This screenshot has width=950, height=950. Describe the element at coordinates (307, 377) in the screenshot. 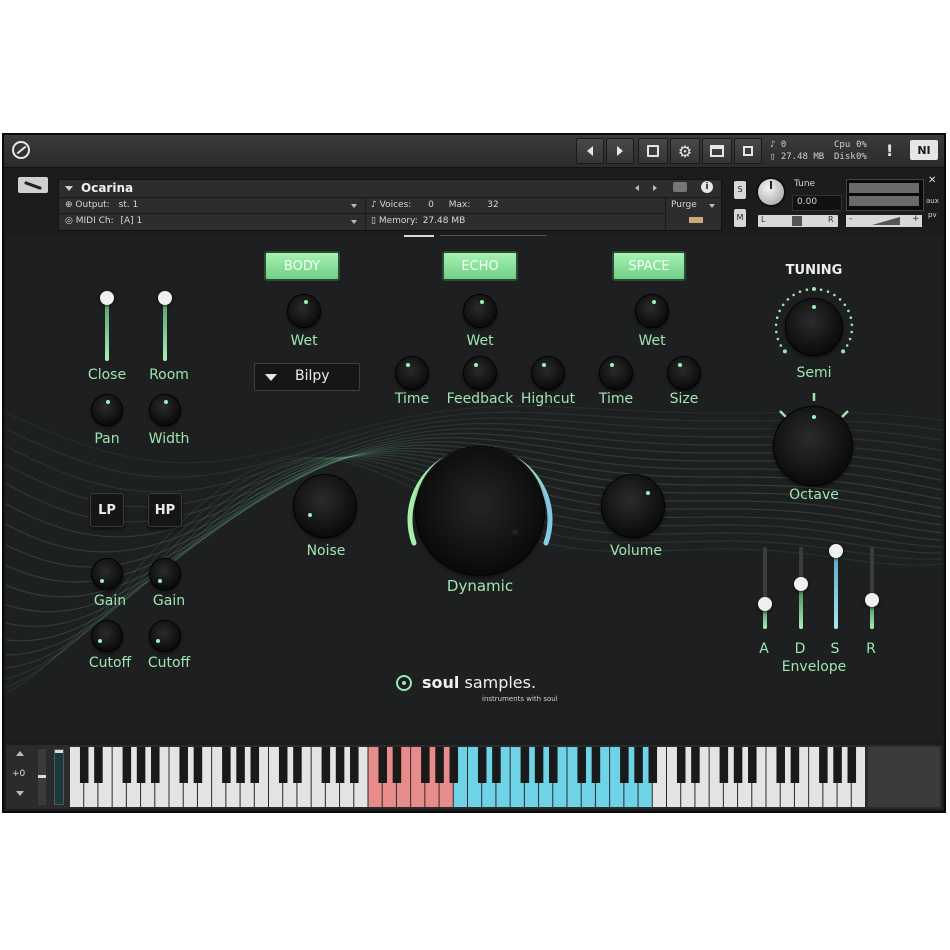

I see `body-preset-dropdown: Bilpy` at that location.